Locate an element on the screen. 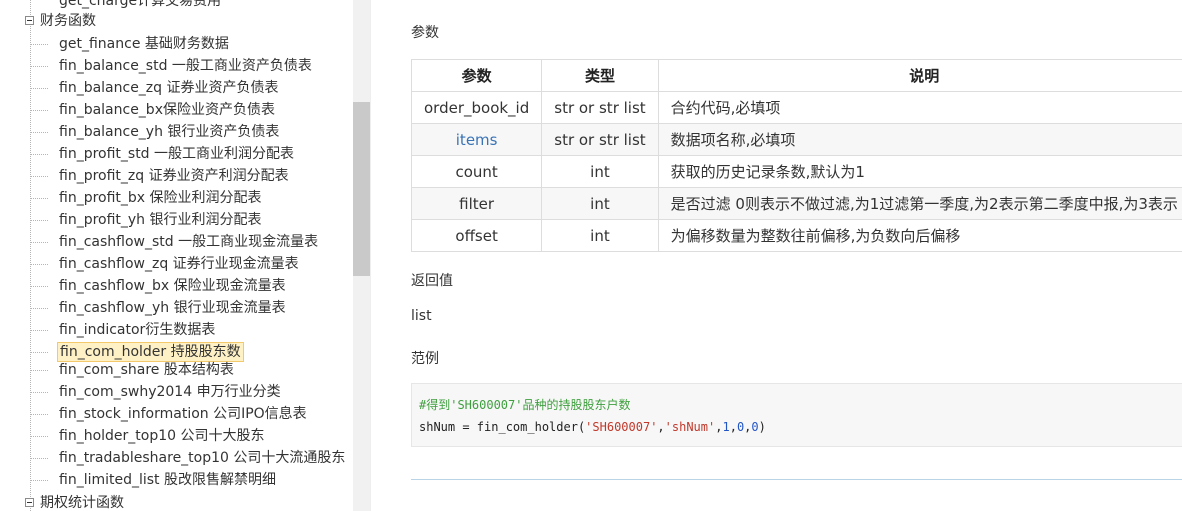 The width and height of the screenshot is (1182, 511). params-heading: 参数 is located at coordinates (425, 33).